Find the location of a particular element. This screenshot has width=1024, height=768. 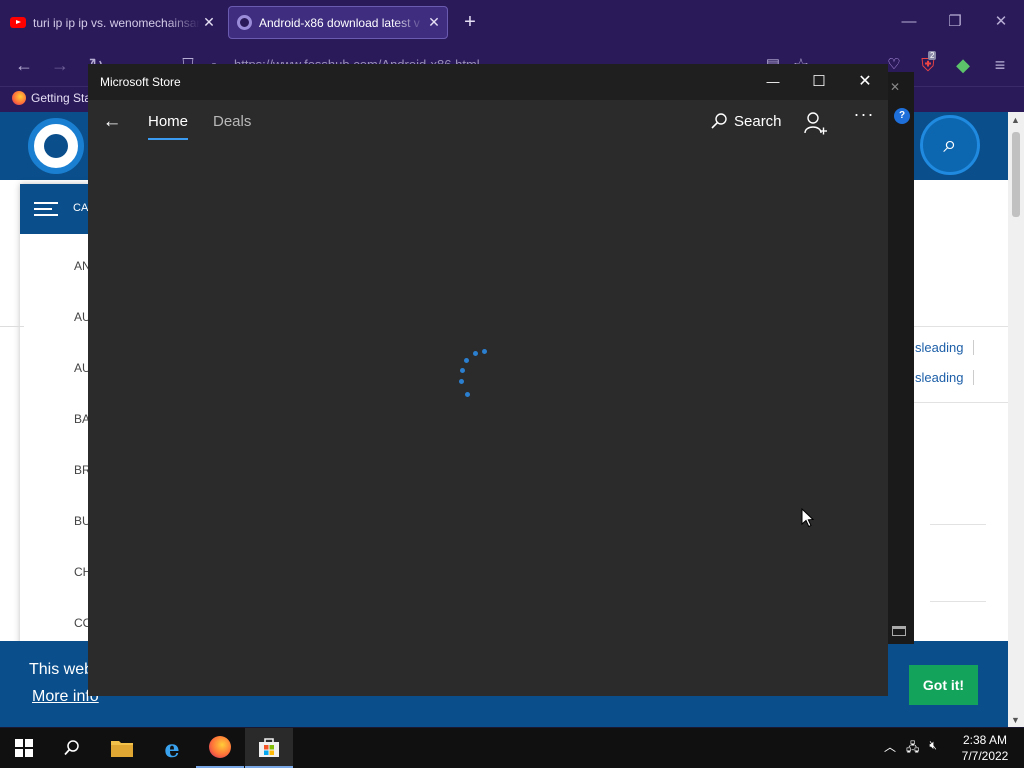

system-tray: ︿ 🖧︎ 🔇︎ is located at coordinates (910, 748).